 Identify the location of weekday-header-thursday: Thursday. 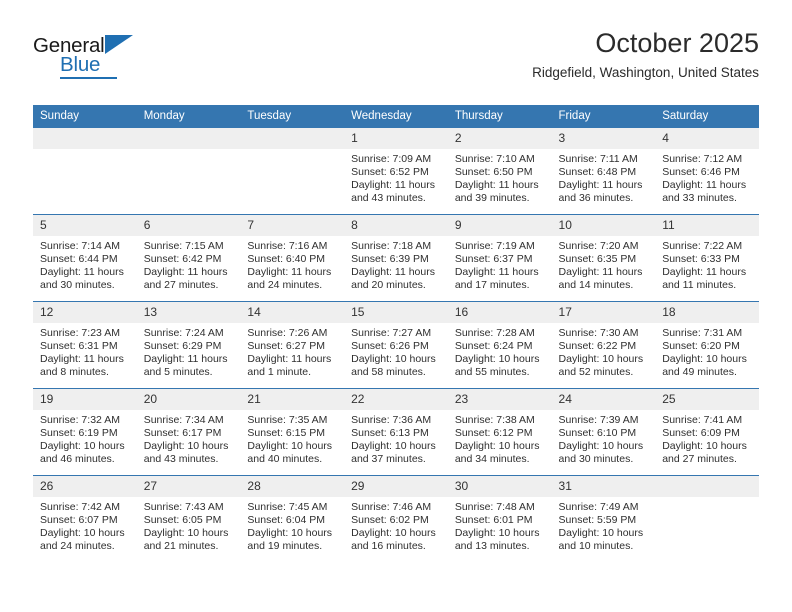
(499, 116).